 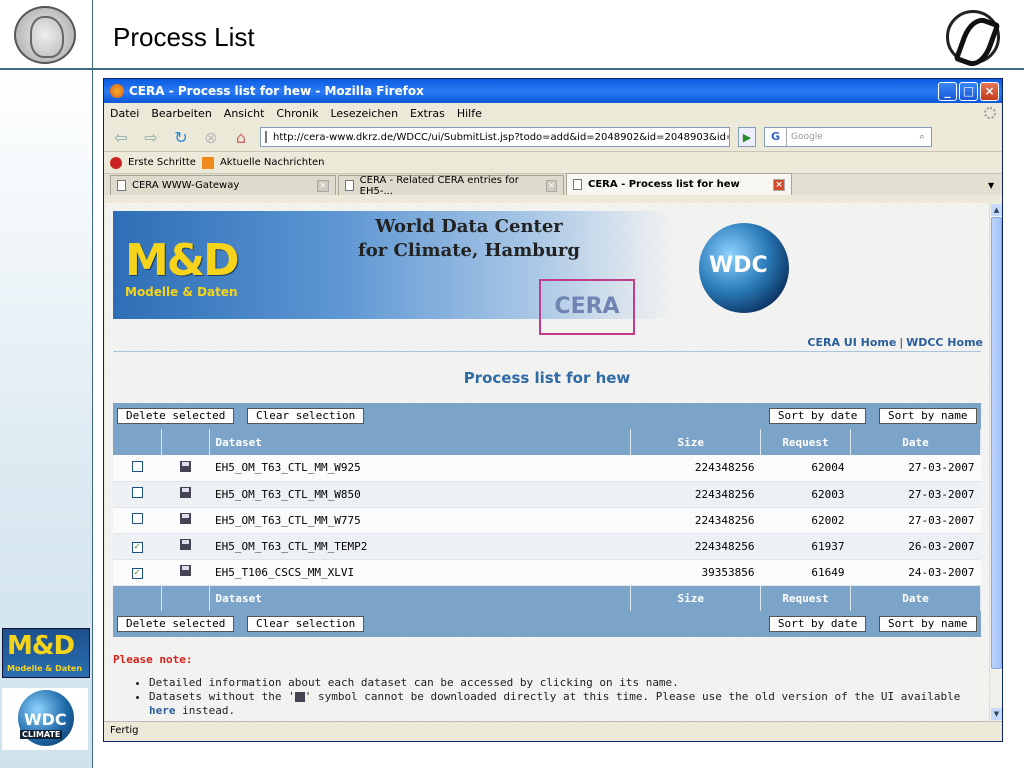 I want to click on search-box: G Google ⌕, so click(x=848, y=137).